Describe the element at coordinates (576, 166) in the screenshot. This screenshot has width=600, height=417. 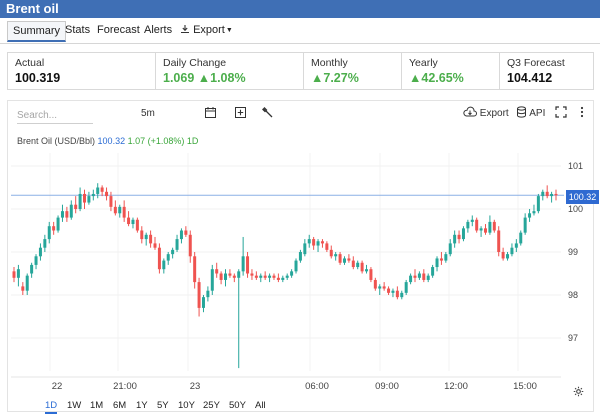
I see `y-tick: 101` at that location.